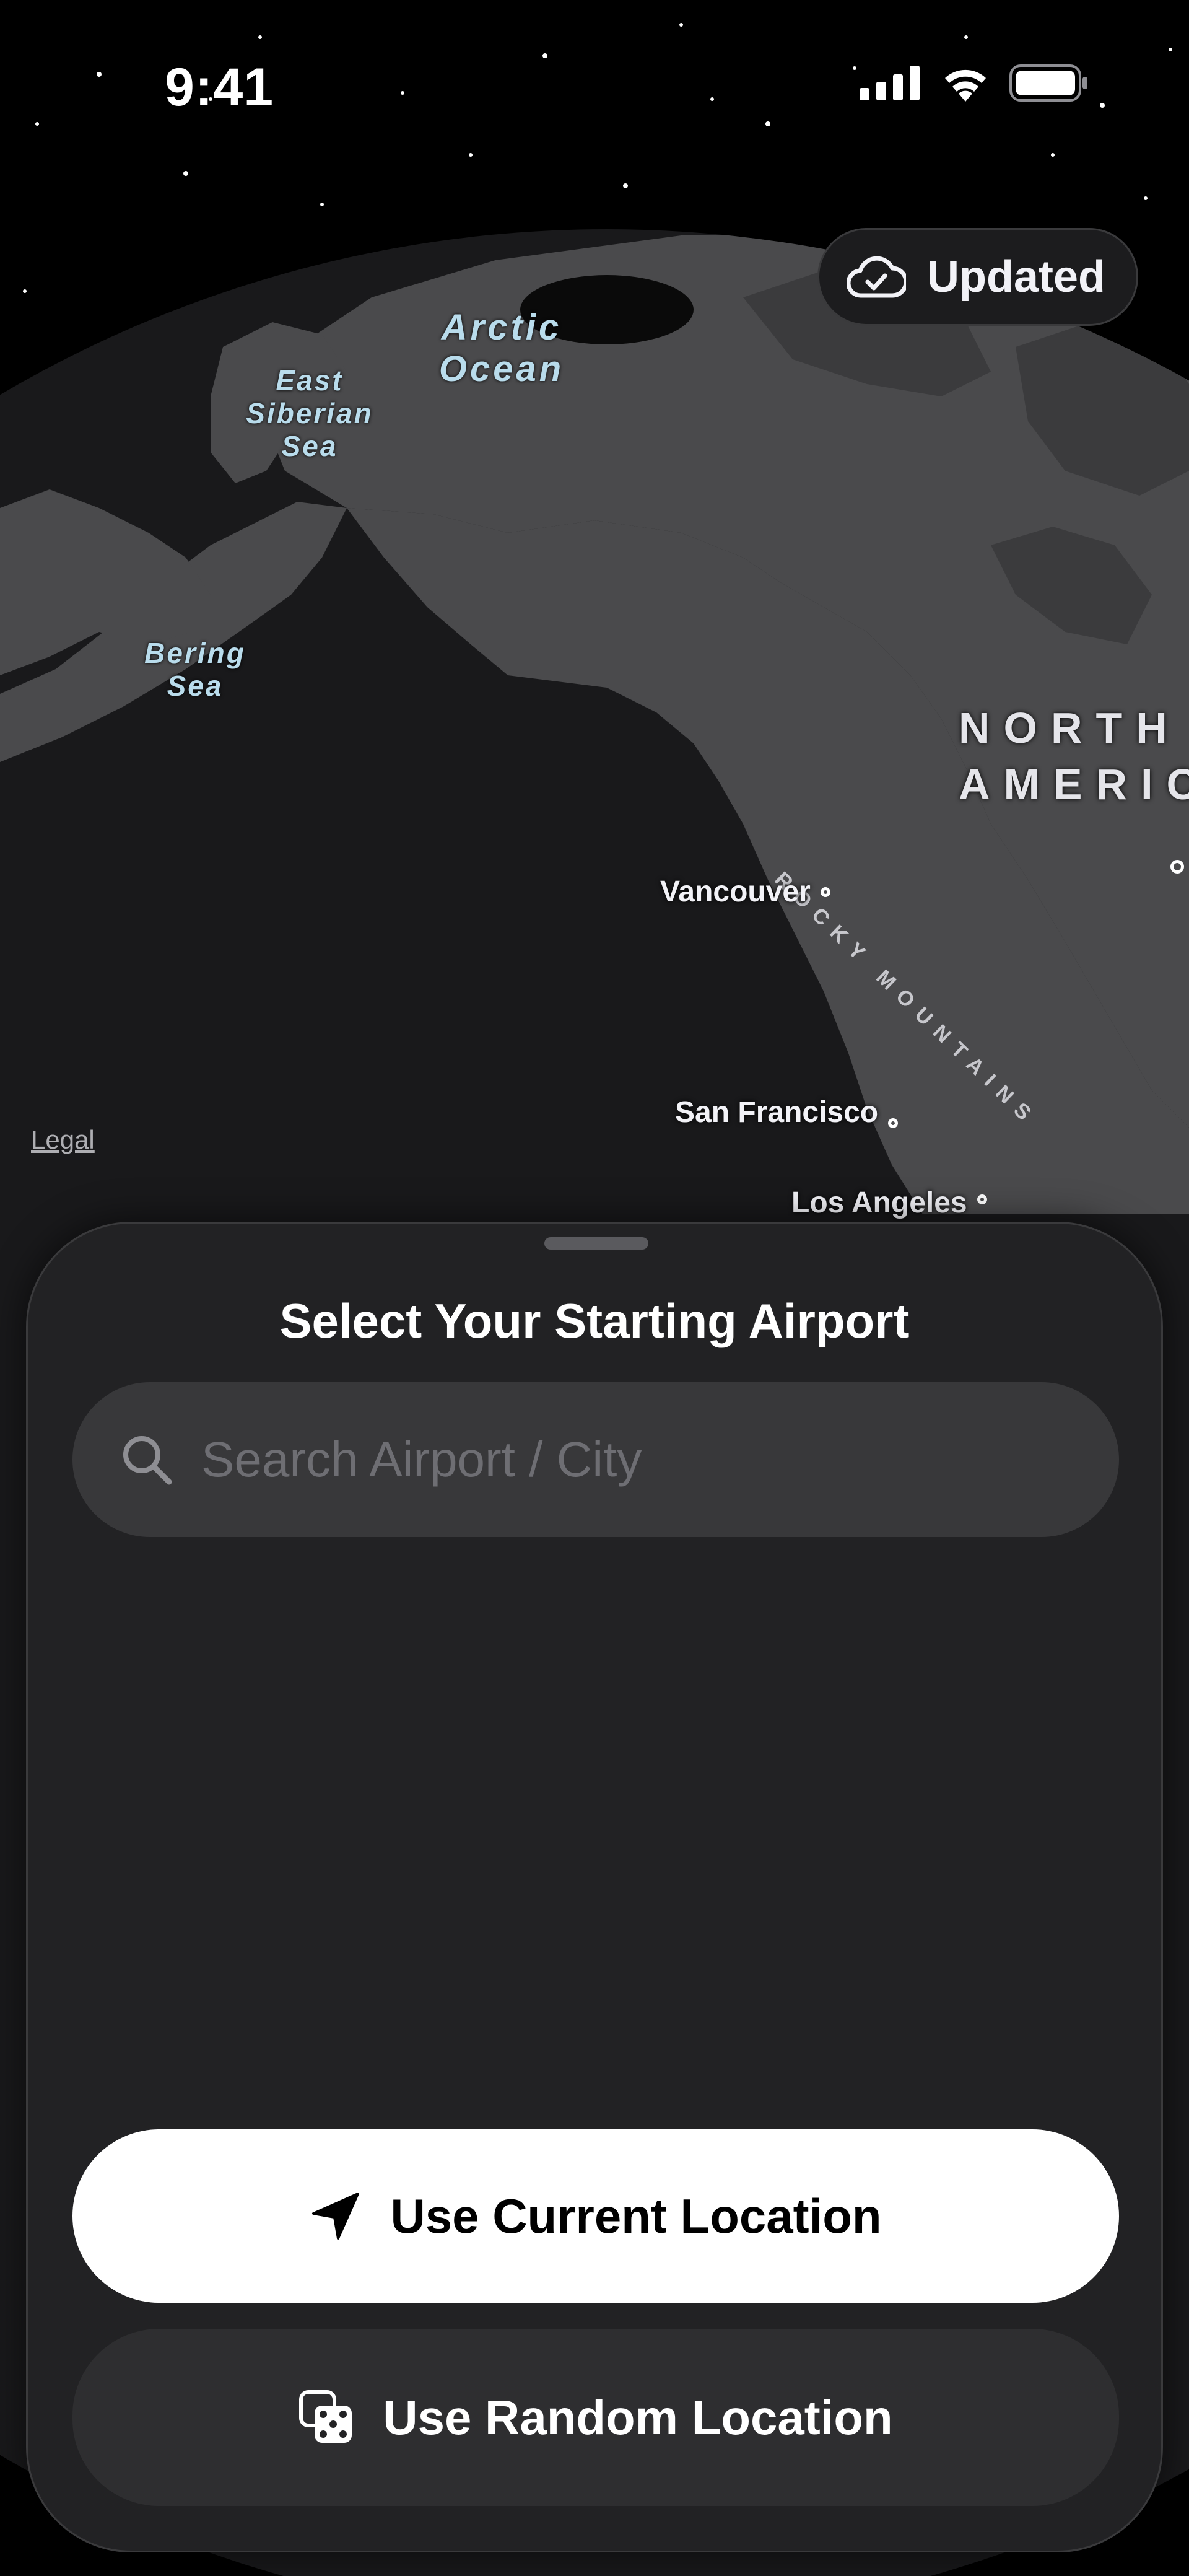 Image resolution: width=1189 pixels, height=2576 pixels. I want to click on sync-status-badge: Updated, so click(977, 277).